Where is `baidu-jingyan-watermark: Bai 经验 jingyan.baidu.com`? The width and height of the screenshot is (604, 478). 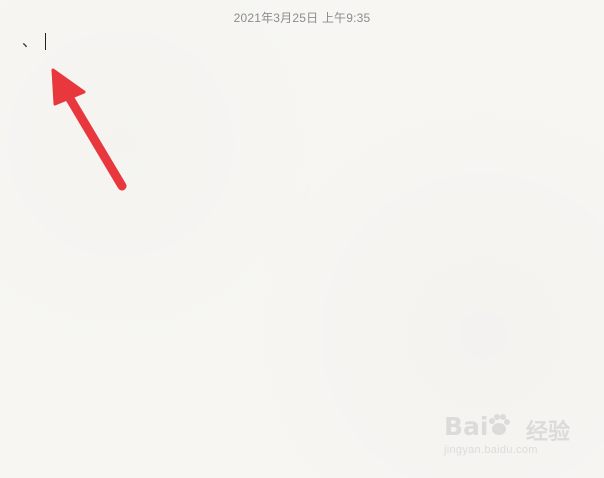 baidu-jingyan-watermark: Bai 经验 jingyan.baidu.com is located at coordinates (509, 436).